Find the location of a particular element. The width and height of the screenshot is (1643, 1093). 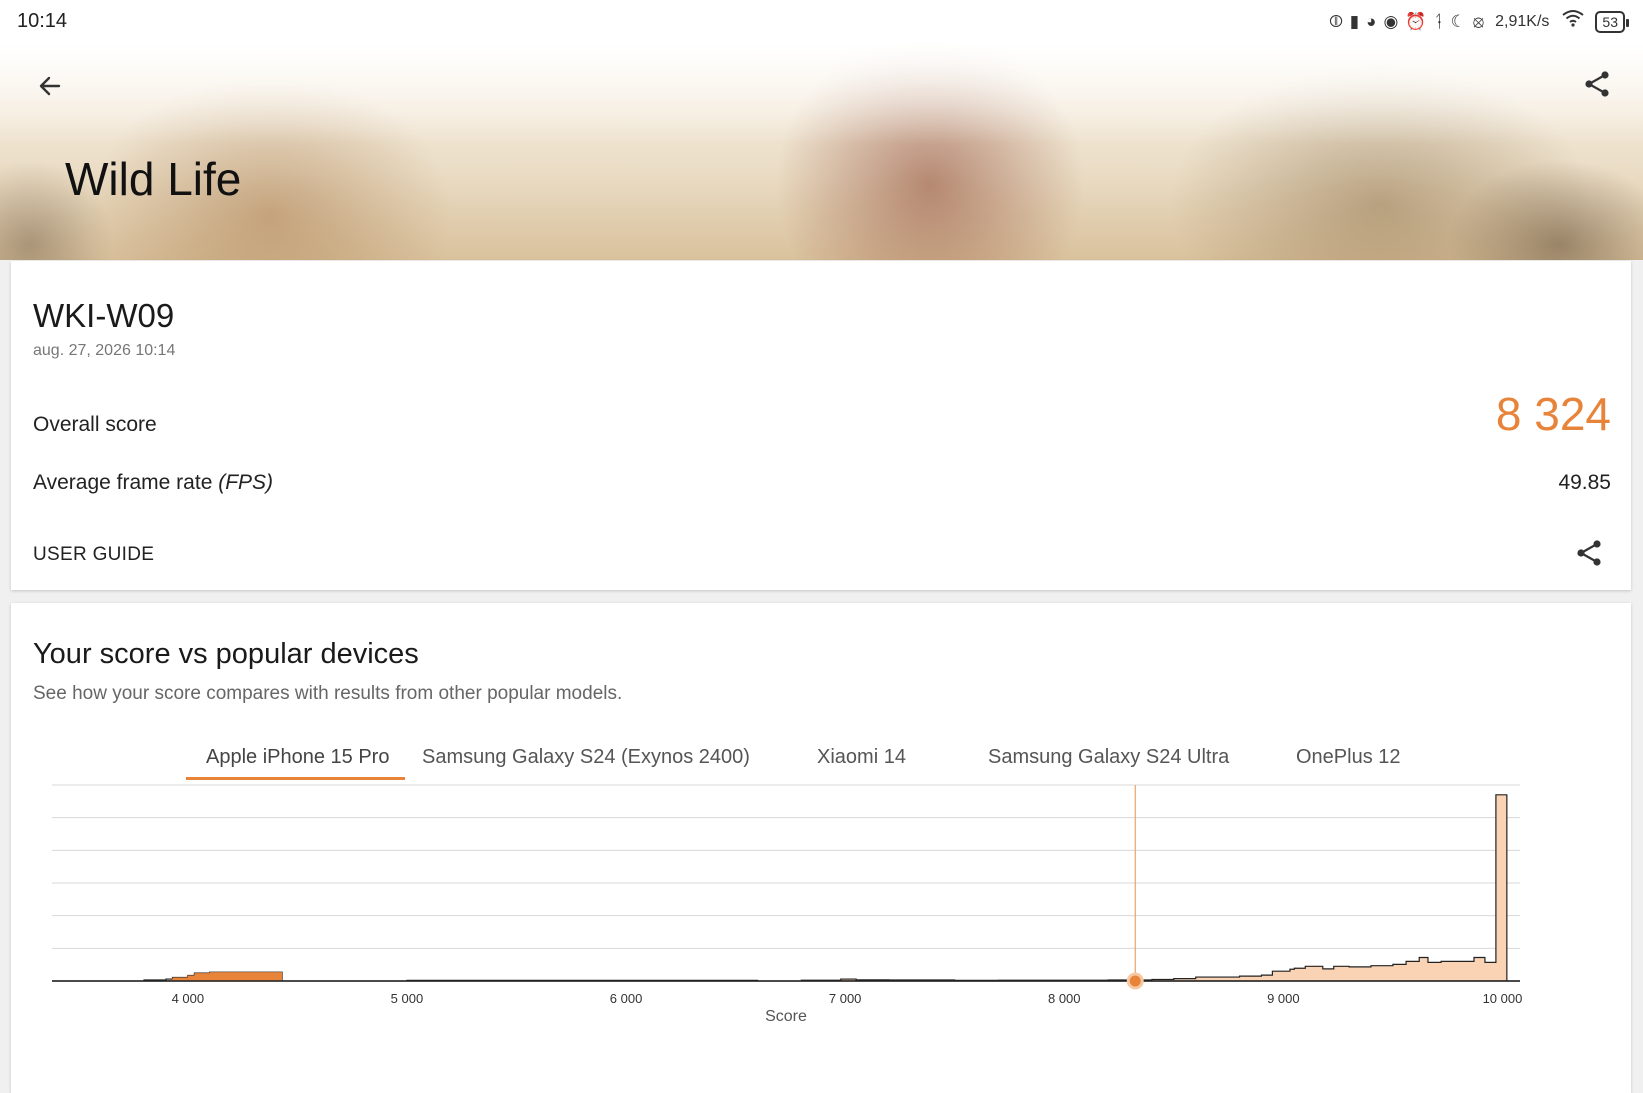

overall-score-label: Overall score is located at coordinates (95, 424).